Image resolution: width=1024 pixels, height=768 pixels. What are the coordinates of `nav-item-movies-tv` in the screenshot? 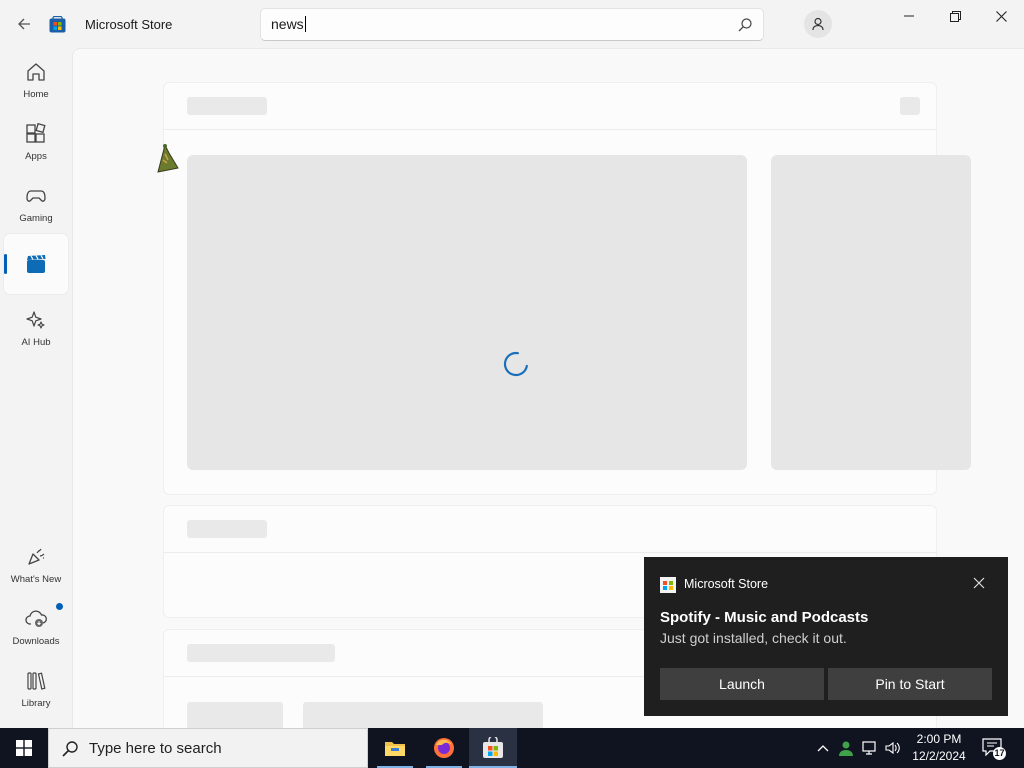 It's located at (36, 264).